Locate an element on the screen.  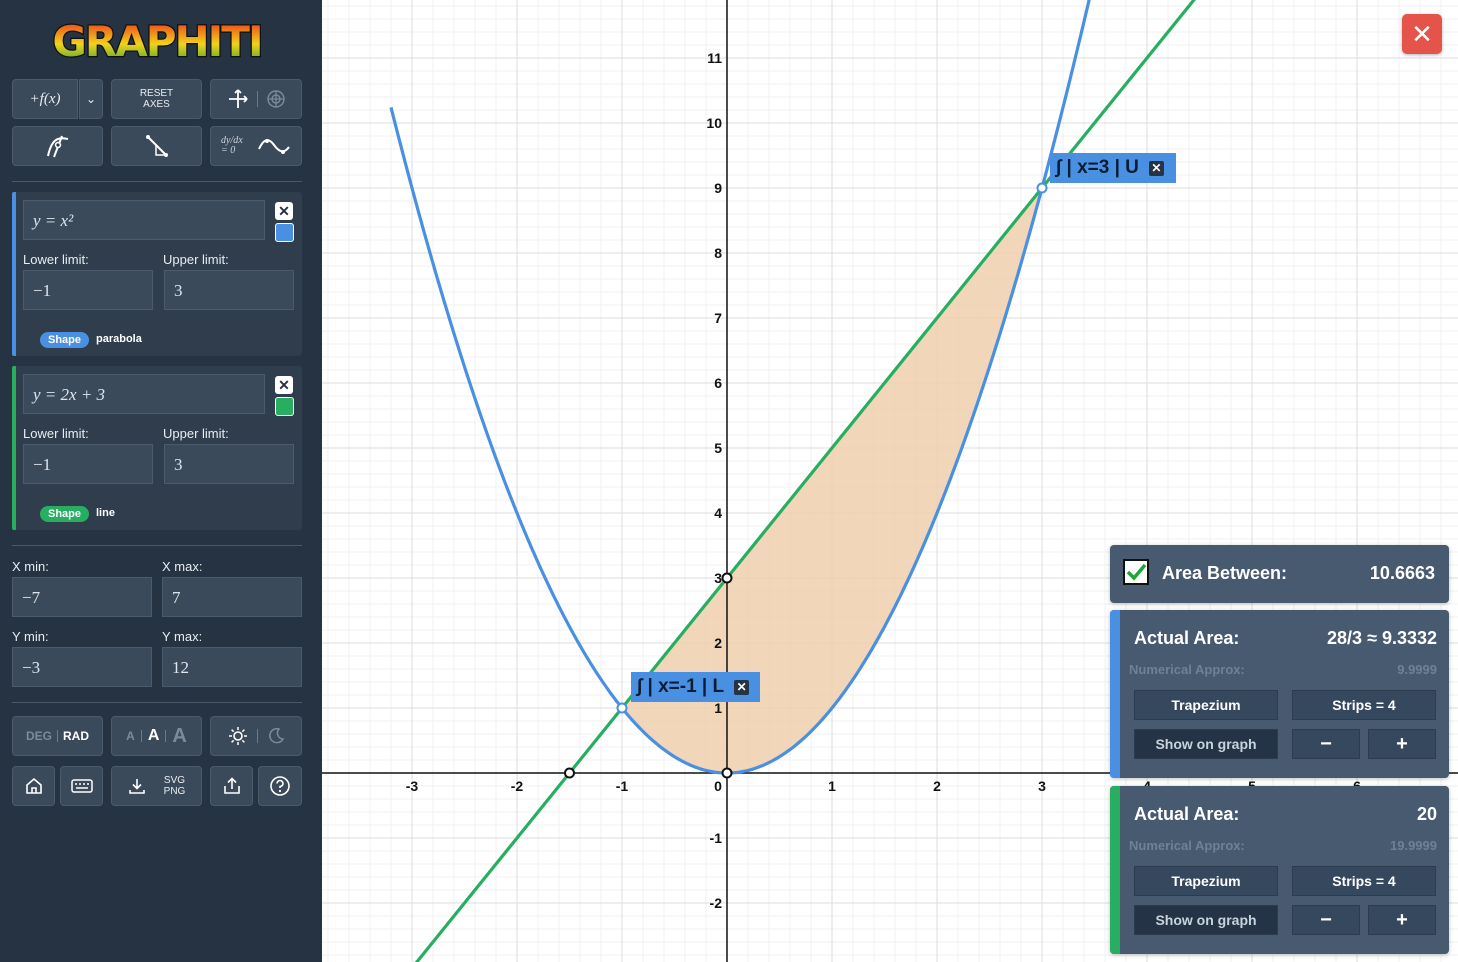
lower-limit-tag: ∫ | x=-1 | L is located at coordinates (681, 686).